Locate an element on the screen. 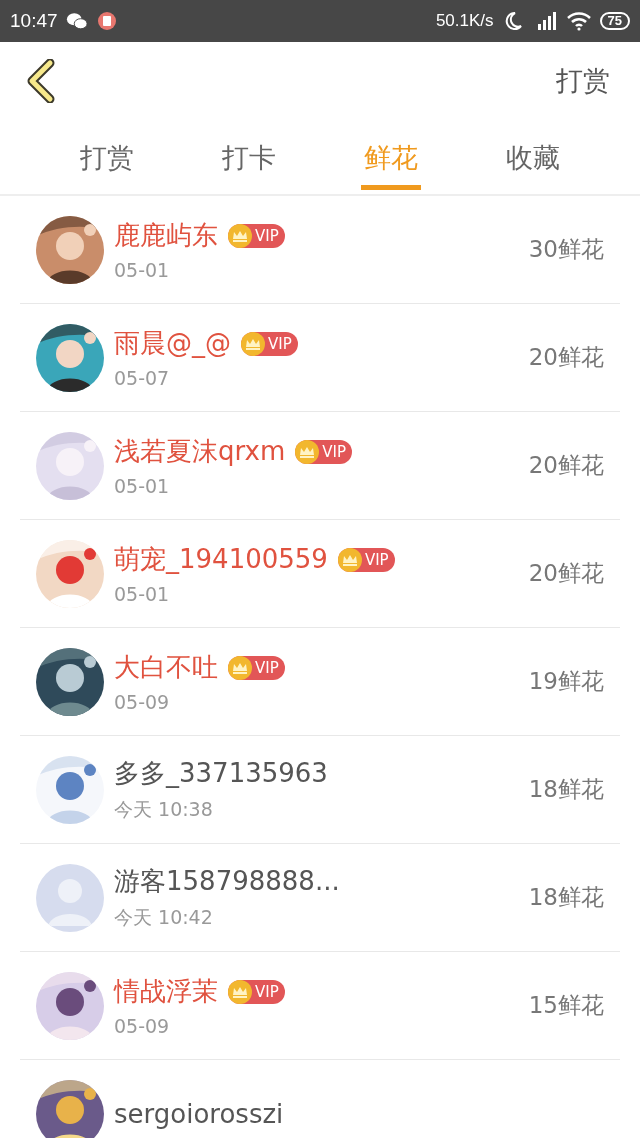  back-icon is located at coordinates (41, 81).